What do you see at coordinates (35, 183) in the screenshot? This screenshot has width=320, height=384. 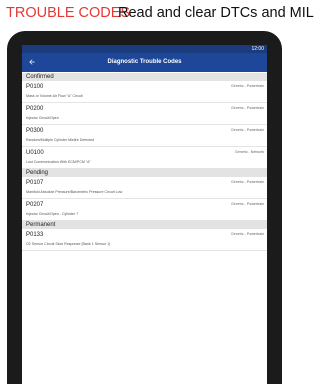 I see `dtc-code: P0107` at bounding box center [35, 183].